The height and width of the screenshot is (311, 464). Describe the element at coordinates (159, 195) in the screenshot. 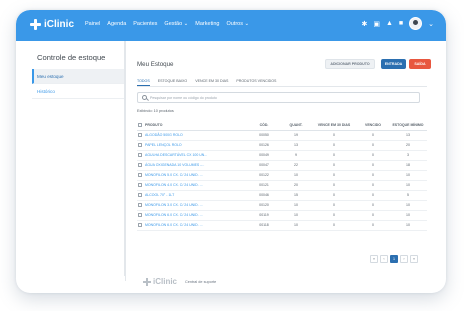

I see `product-link: ALCOOL 70° - 1LT` at that location.